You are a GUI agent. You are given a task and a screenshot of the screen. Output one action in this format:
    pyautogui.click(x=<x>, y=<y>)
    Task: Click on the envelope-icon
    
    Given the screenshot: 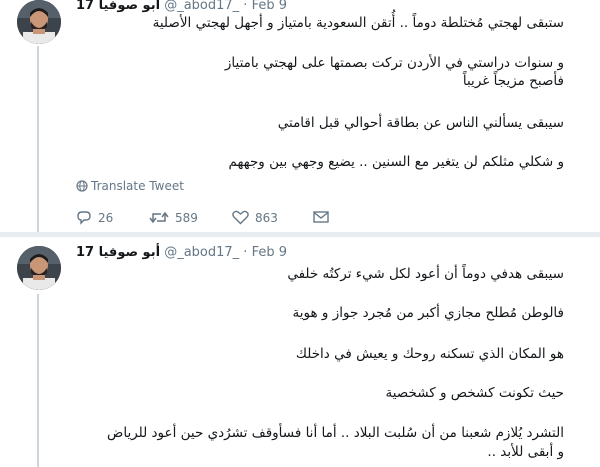 What is the action you would take?
    pyautogui.click(x=321, y=217)
    